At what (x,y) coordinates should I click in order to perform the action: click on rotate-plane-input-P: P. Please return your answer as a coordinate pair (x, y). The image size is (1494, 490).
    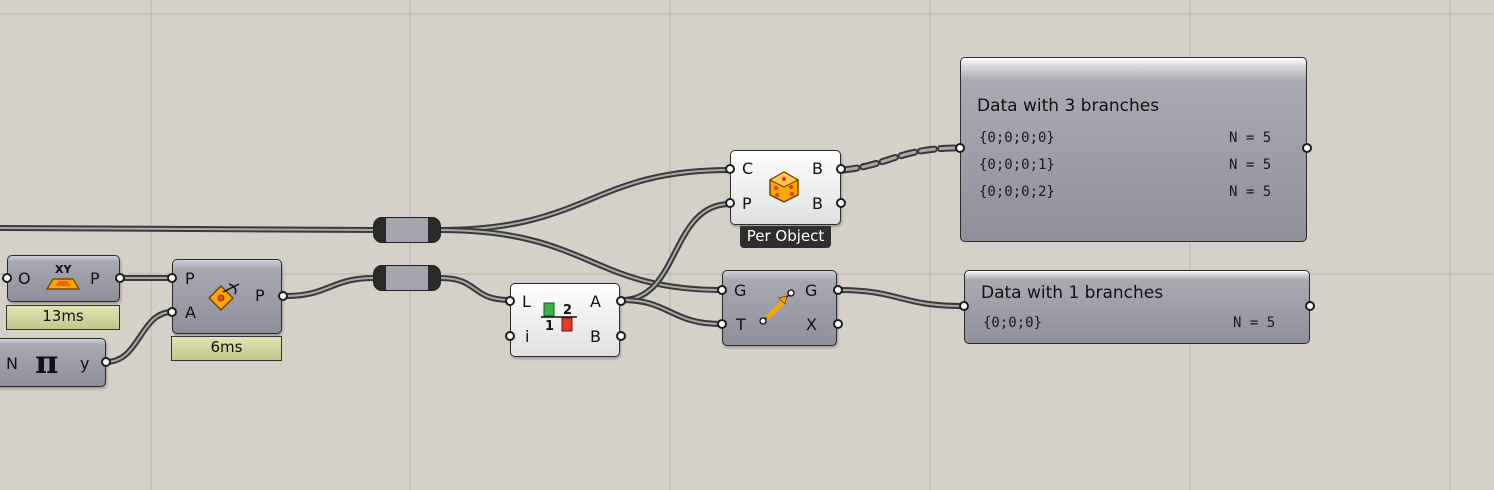
    Looking at the image, I should click on (190, 279).